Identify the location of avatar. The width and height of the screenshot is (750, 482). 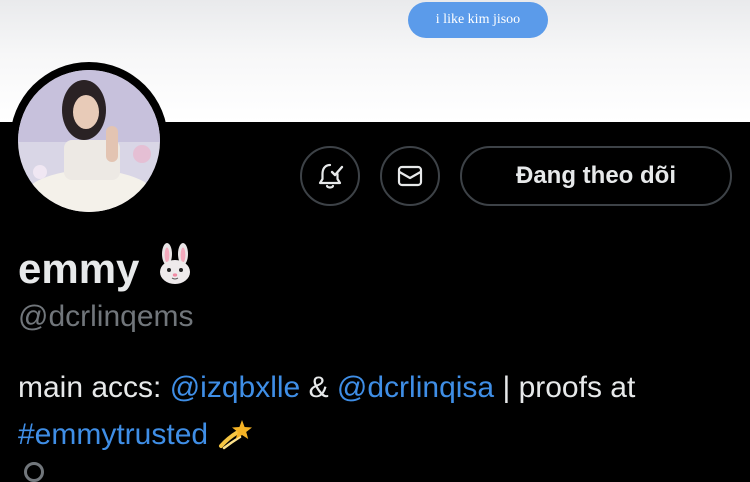
(89, 141).